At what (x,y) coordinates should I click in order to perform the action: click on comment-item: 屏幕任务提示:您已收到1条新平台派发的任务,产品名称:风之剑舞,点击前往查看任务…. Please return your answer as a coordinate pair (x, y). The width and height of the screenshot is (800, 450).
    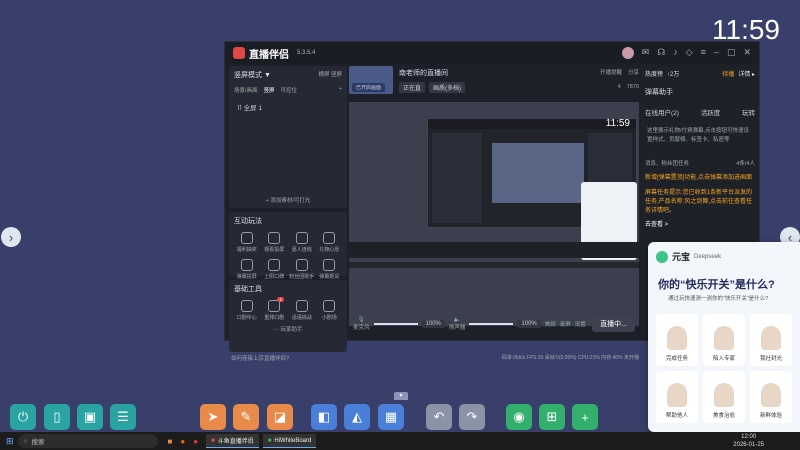
    Looking at the image, I should click on (700, 202).